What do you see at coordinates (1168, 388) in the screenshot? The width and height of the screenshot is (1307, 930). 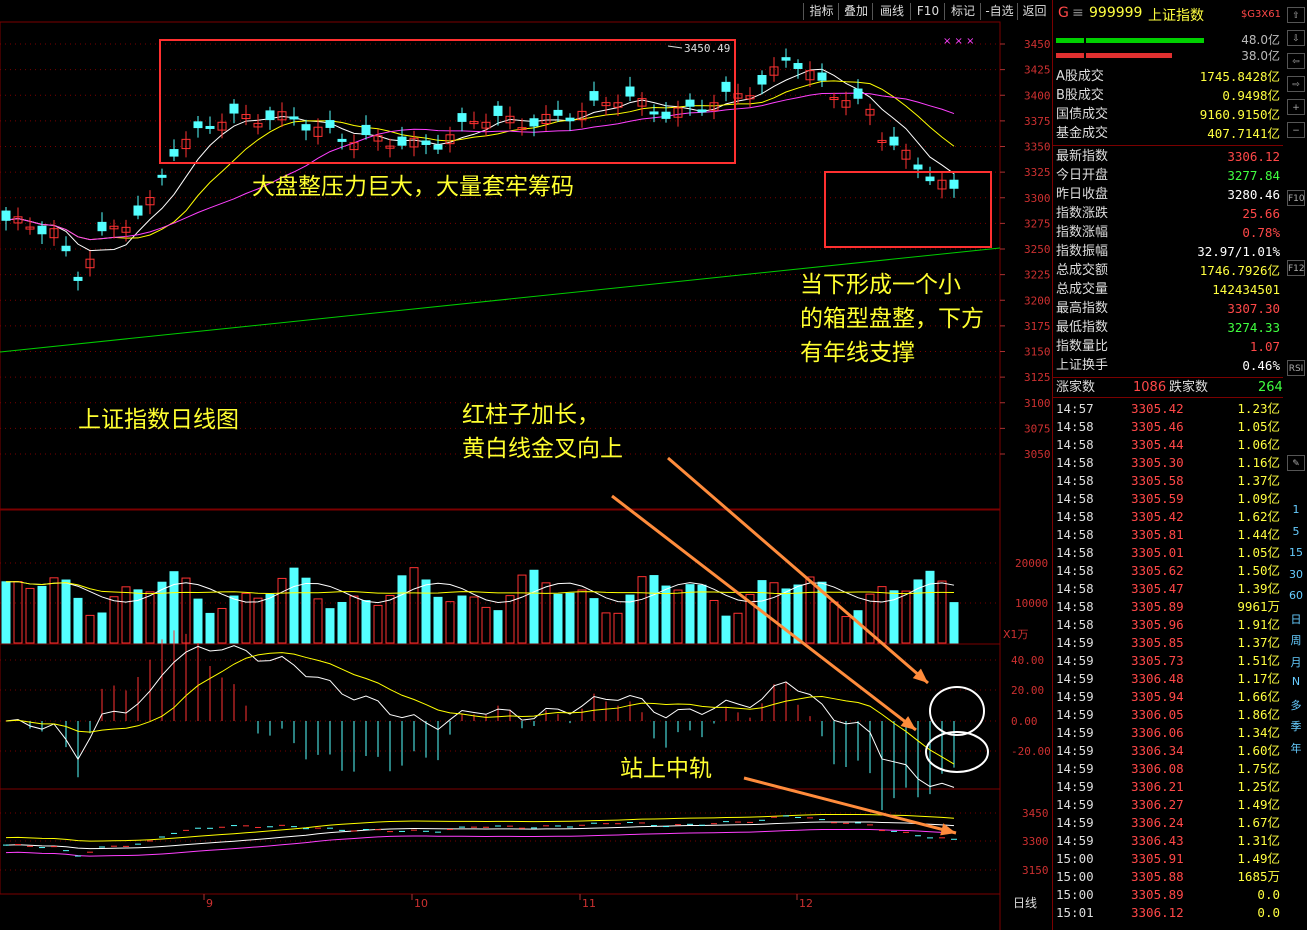 I see `advance-decline-row: 涨家数 1086 跌家数 264` at bounding box center [1168, 388].